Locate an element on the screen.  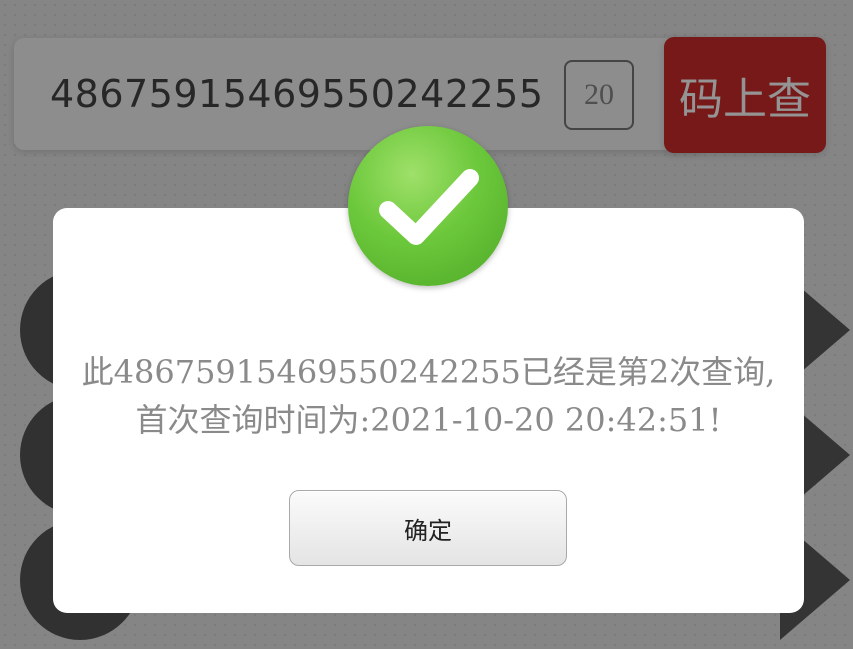
confirm-button: 确定 is located at coordinates (428, 528).